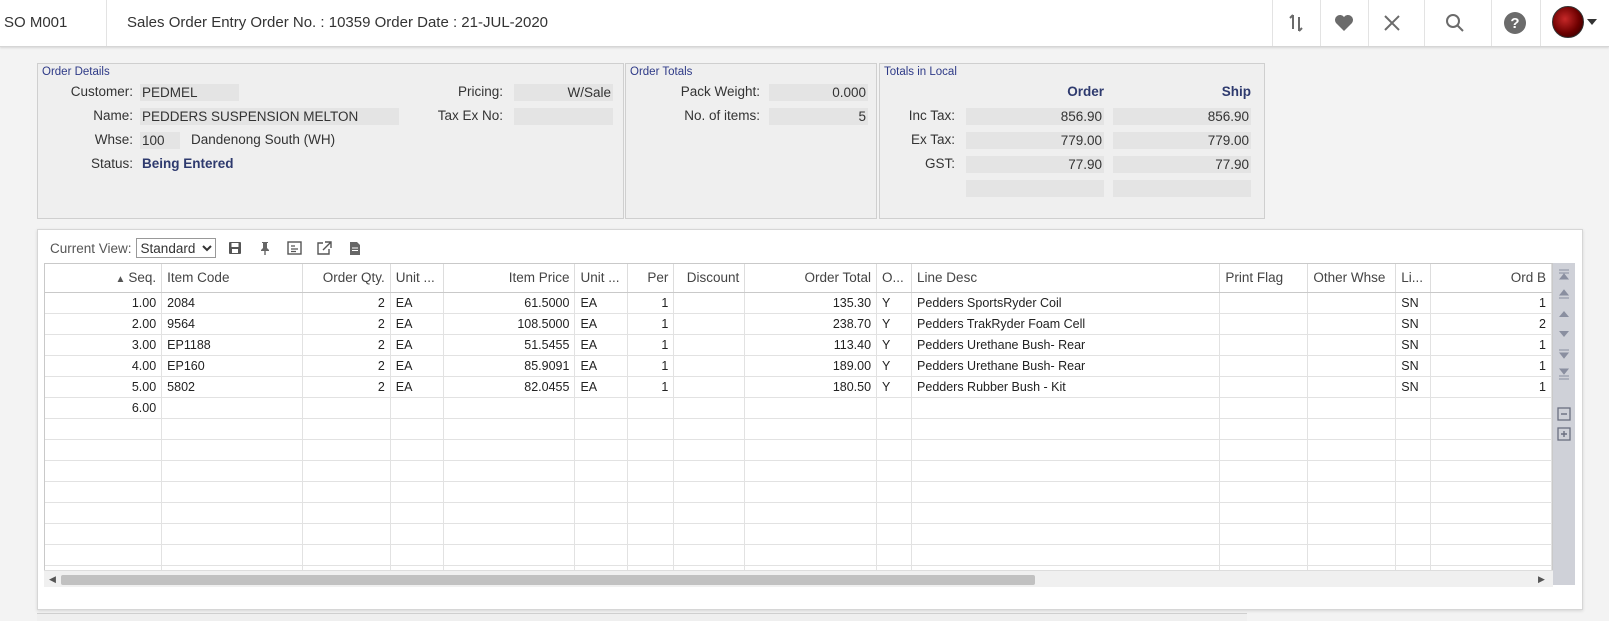 Image resolution: width=1609 pixels, height=621 pixels. What do you see at coordinates (232, 387) in the screenshot?
I see `cell-item-code: 5802` at bounding box center [232, 387].